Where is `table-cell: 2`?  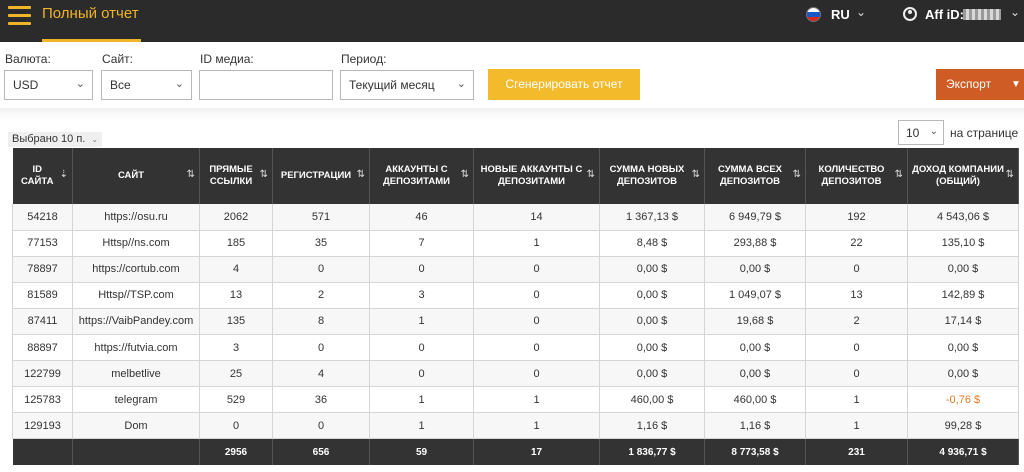
table-cell: 2 is located at coordinates (321, 295).